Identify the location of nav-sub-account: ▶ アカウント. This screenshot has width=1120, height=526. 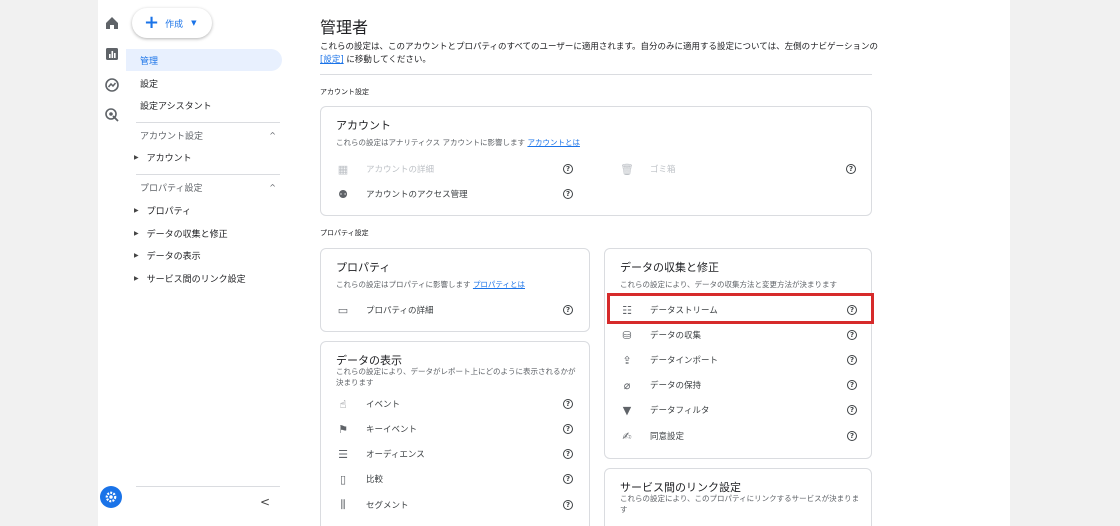
(163, 157).